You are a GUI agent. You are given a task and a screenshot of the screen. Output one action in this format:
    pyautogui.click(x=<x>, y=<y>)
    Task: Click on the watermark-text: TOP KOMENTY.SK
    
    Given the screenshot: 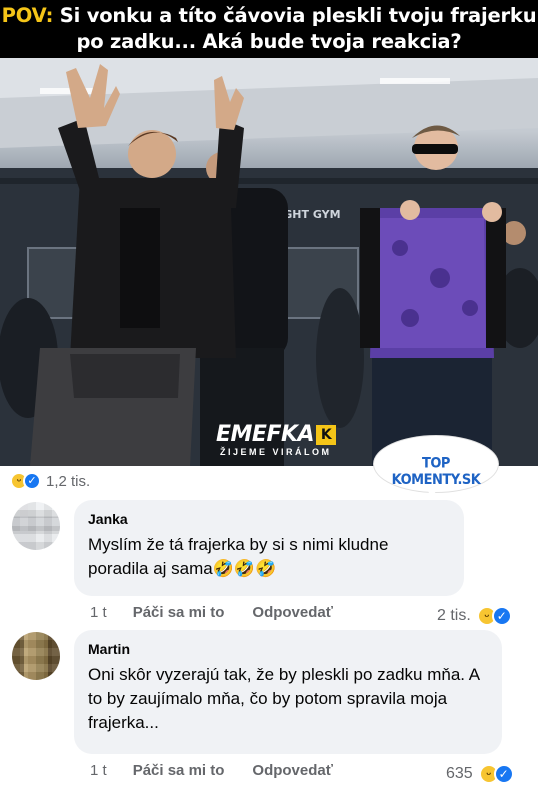 What is the action you would take?
    pyautogui.click(x=436, y=472)
    